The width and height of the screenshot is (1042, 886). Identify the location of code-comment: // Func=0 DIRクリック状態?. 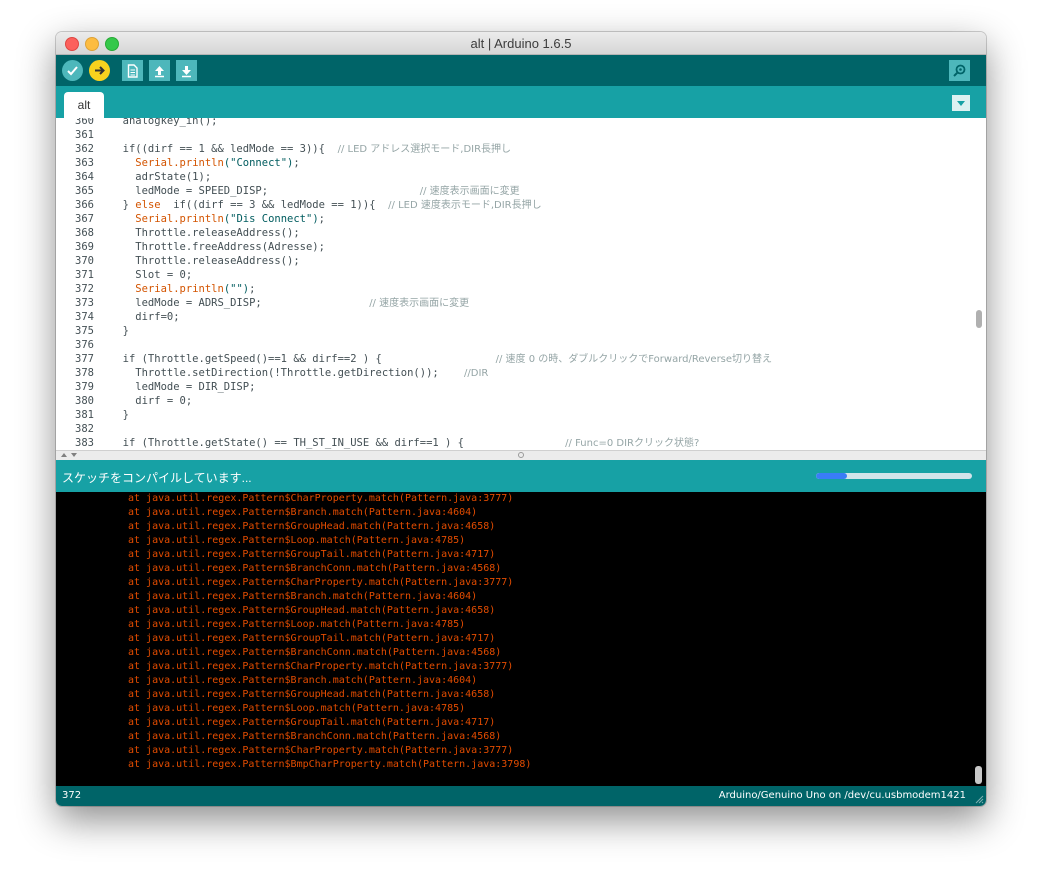
(632, 443).